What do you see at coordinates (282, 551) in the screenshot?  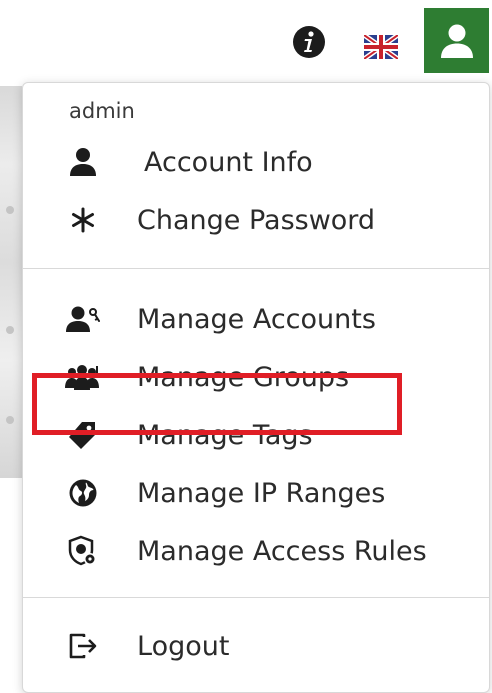 I see `menu-item-label: Manage Access Rules` at bounding box center [282, 551].